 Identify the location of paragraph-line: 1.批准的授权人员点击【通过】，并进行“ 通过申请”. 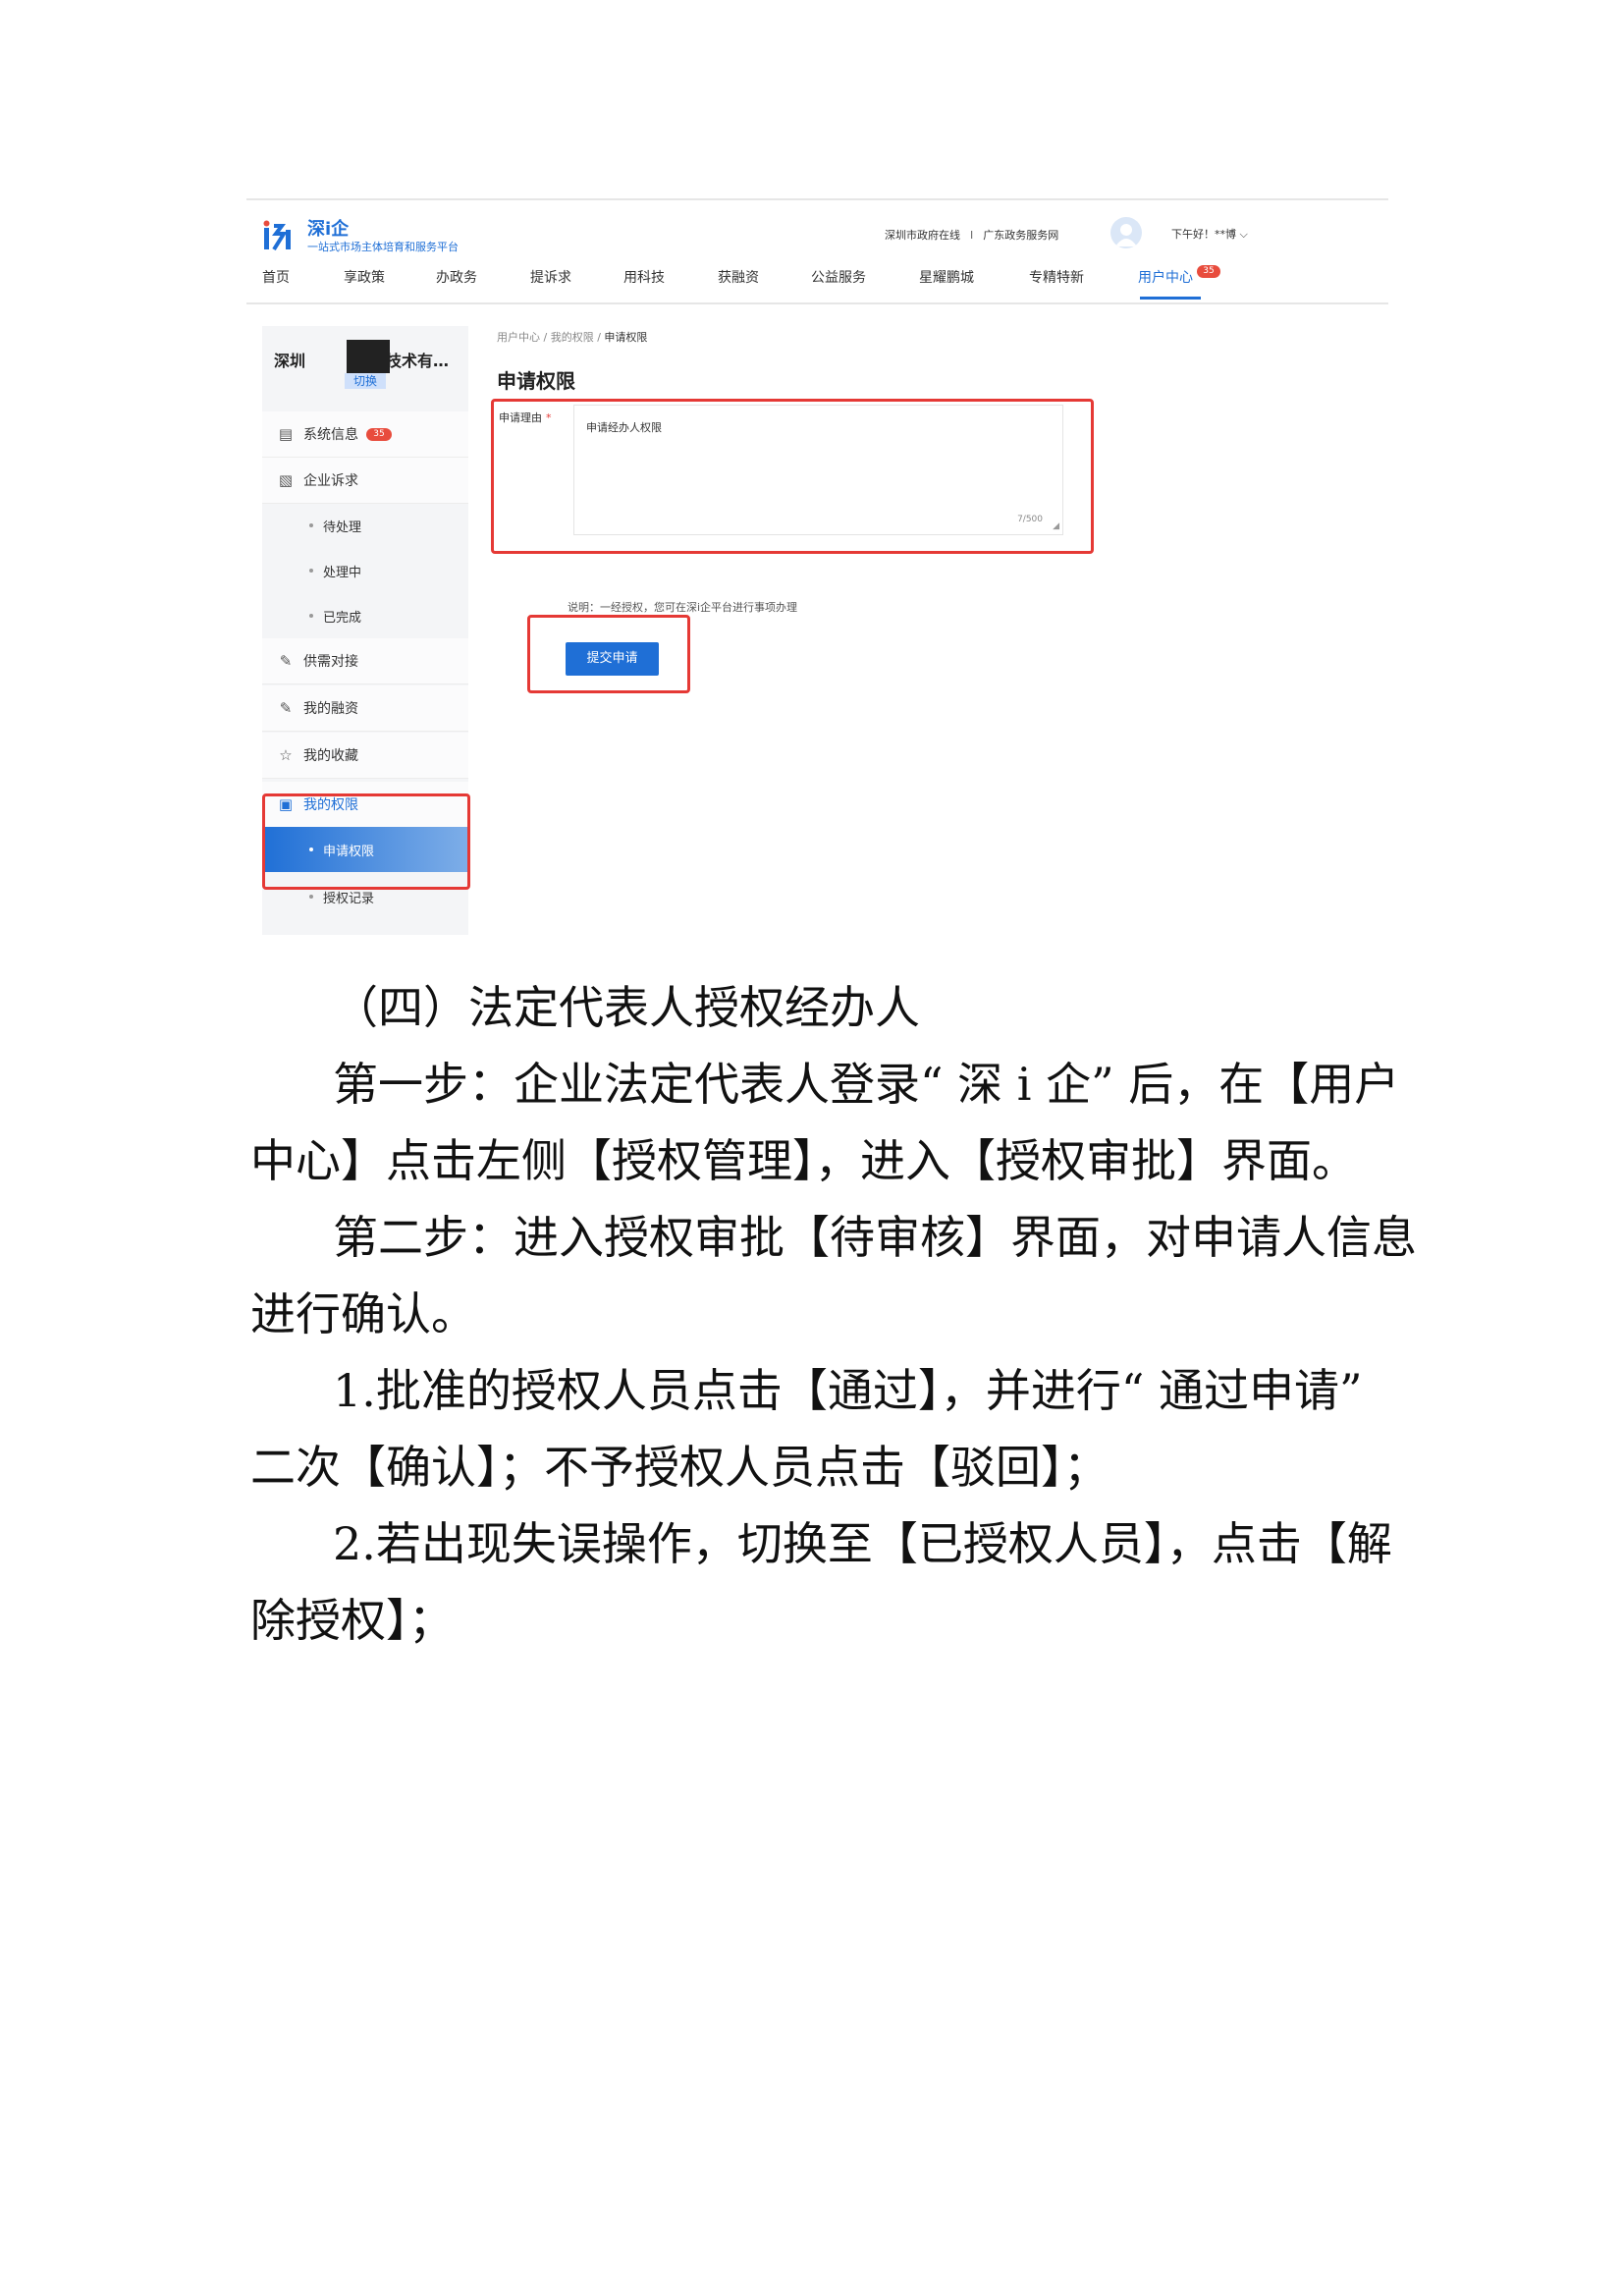
(848, 1390).